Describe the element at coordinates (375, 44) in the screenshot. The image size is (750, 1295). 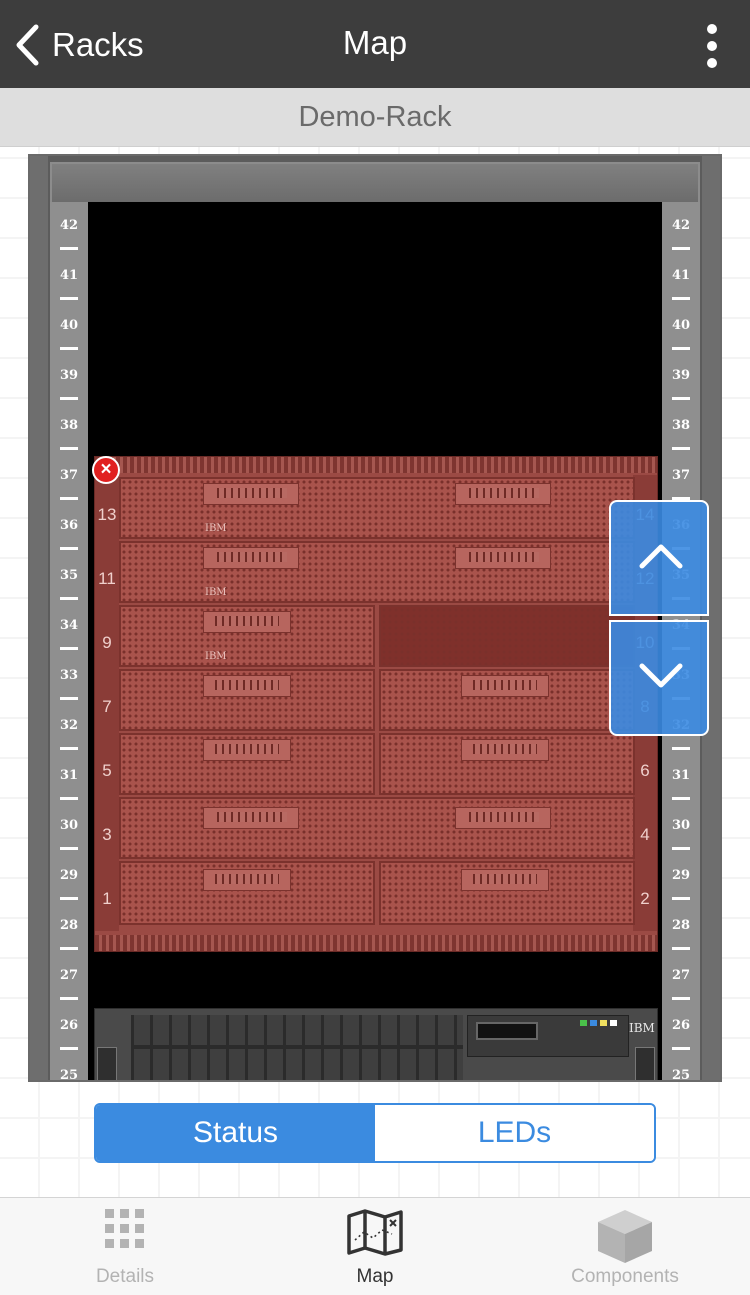
I see `navigation-bar: Racks Map` at that location.